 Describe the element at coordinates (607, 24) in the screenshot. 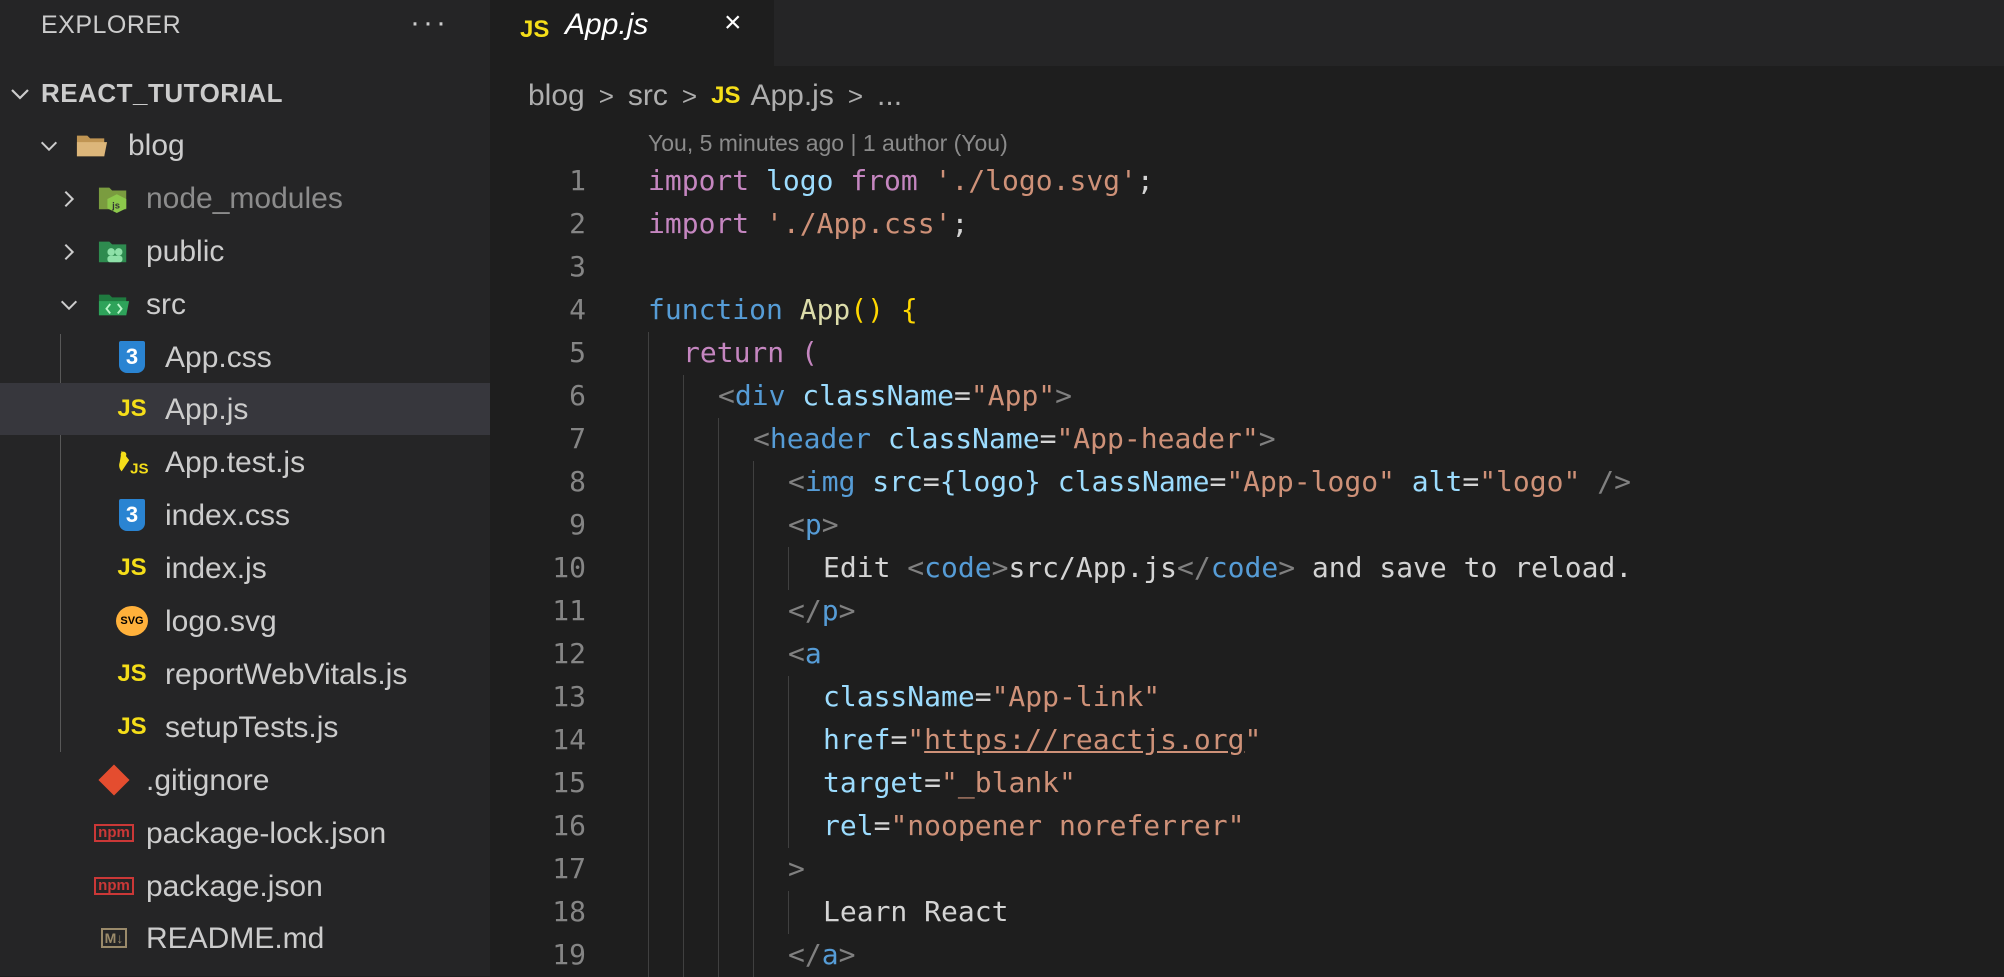

I see `tab-label: App.js` at that location.